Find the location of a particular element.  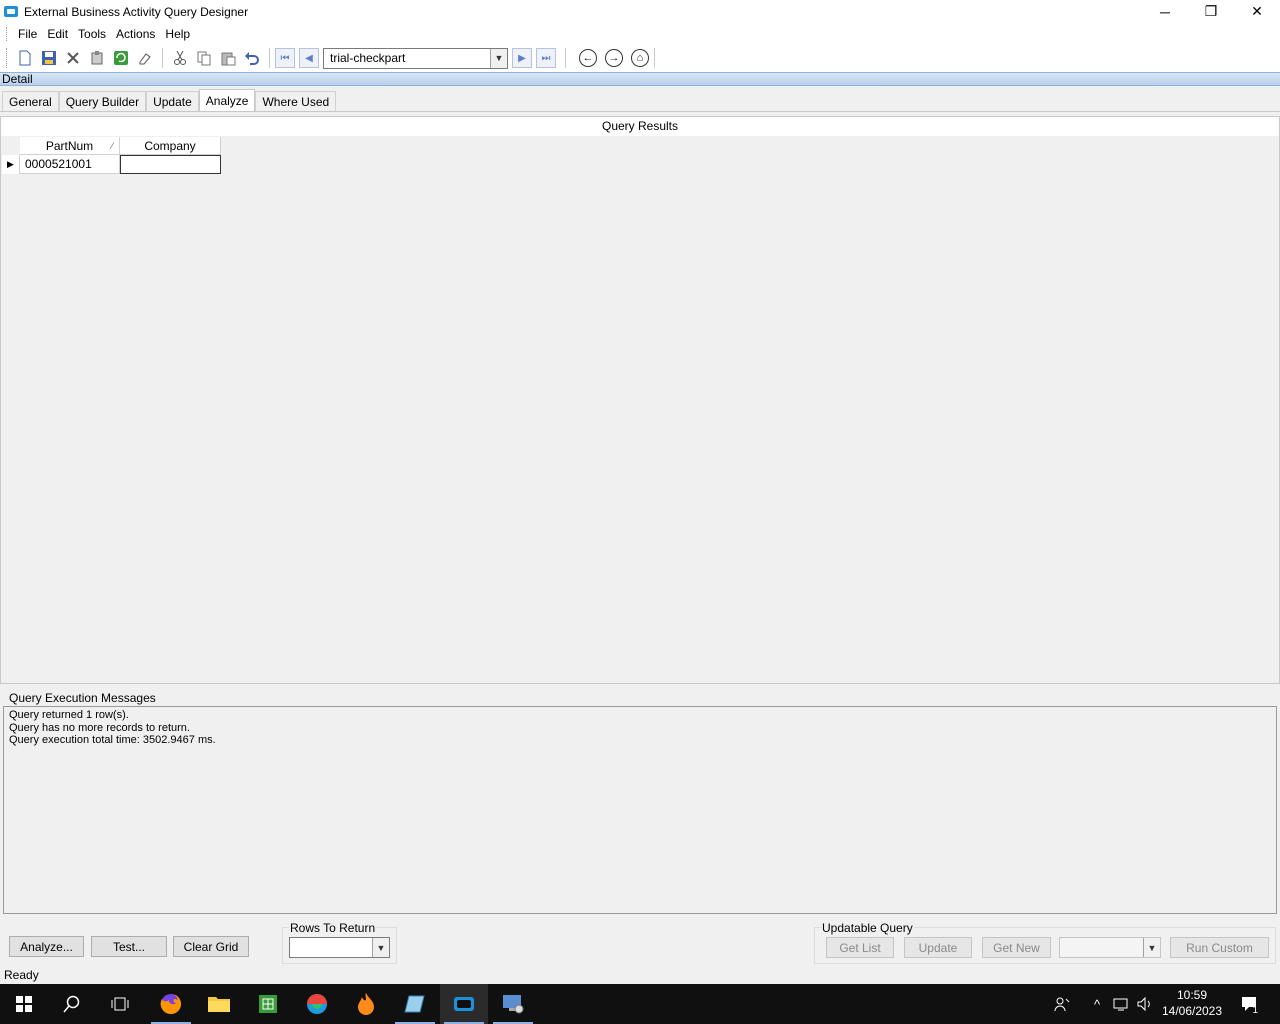

start-icon is located at coordinates (24, 1004).